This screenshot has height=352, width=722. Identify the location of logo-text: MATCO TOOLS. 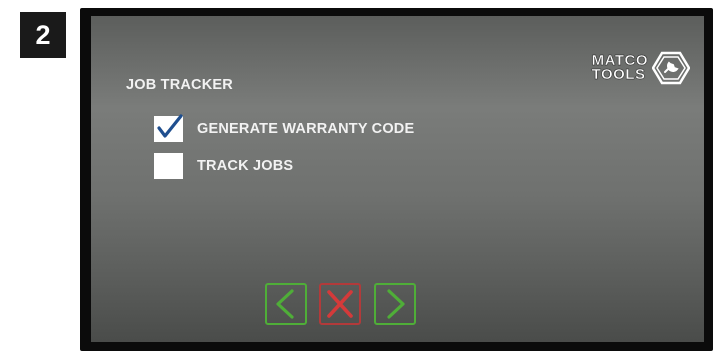
(619, 68).